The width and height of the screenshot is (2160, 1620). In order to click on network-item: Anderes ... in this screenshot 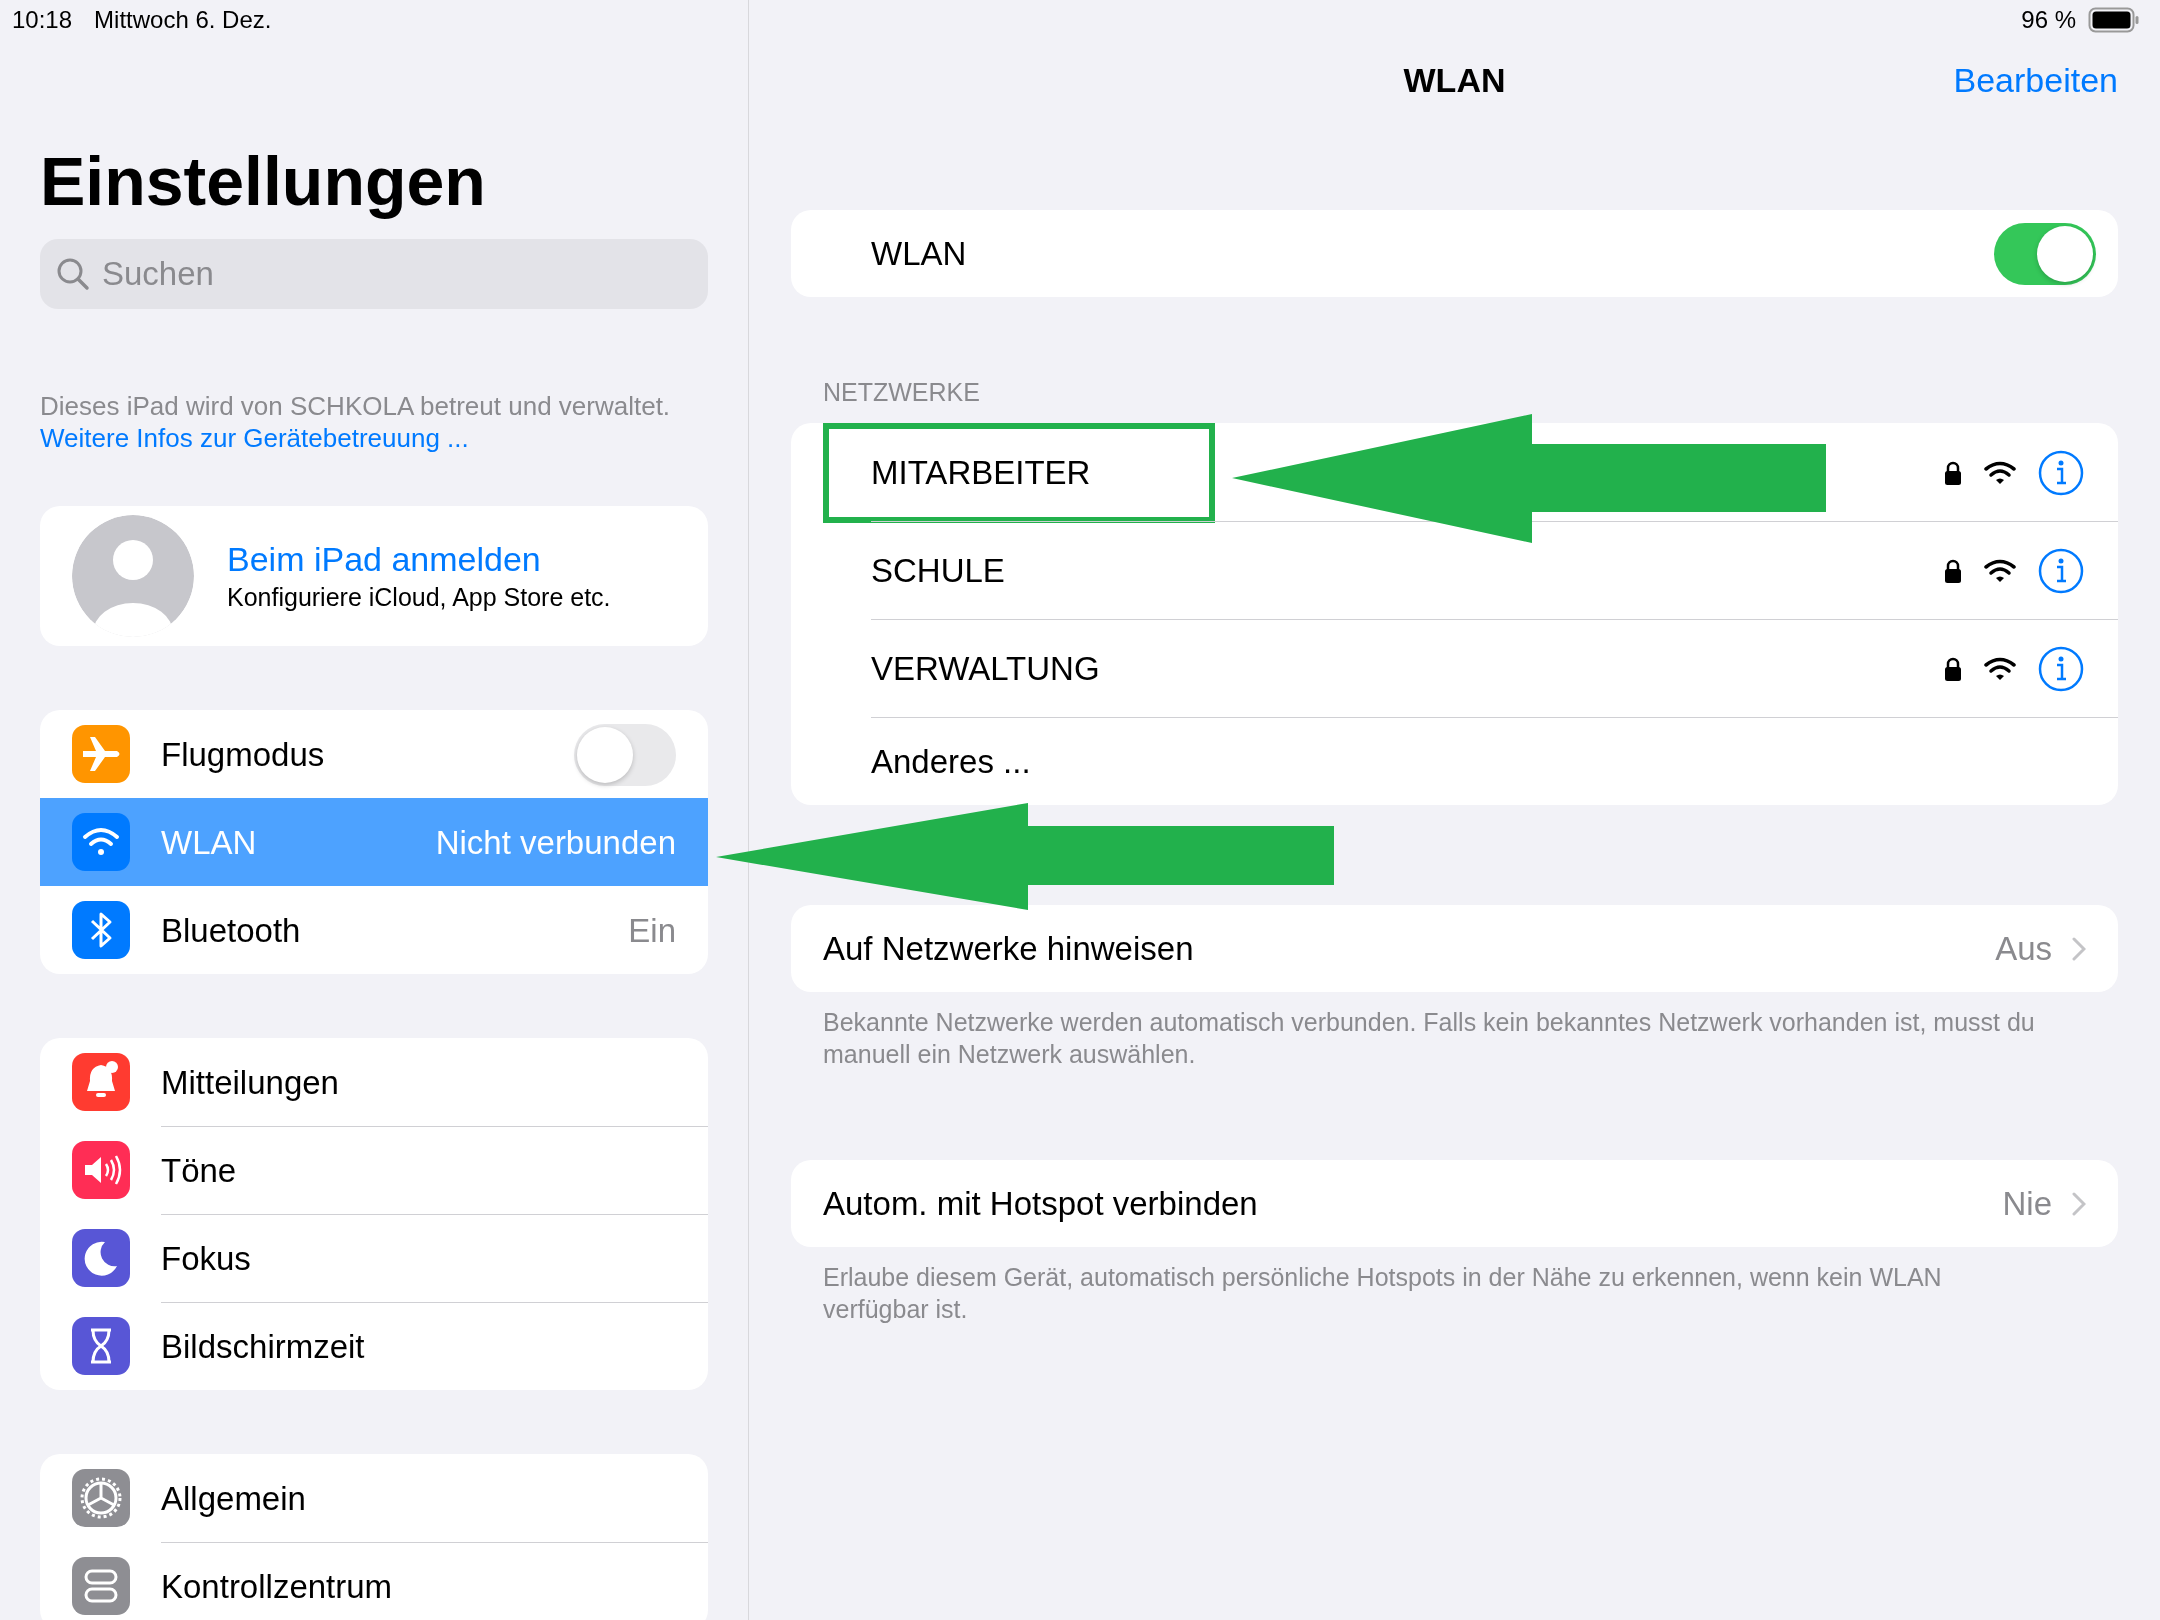, I will do `click(1454, 761)`.